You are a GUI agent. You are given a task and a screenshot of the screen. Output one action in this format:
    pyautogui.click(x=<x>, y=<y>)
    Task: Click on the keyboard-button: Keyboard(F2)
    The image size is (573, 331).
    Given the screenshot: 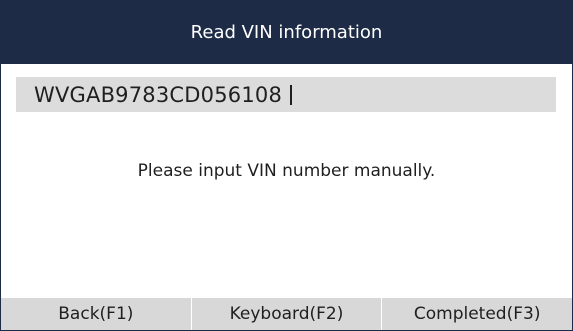 What is the action you would take?
    pyautogui.click(x=286, y=314)
    